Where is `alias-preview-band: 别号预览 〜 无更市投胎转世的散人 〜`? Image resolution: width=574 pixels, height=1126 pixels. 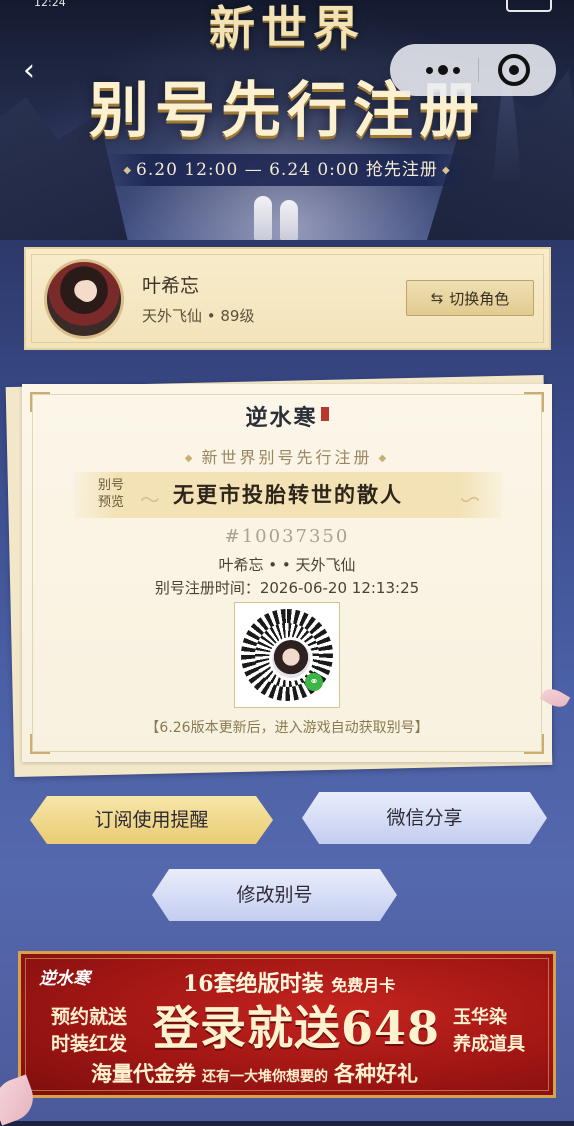 alias-preview-band: 别号预览 〜 无更市投胎转世的散人 〜 is located at coordinates (288, 495).